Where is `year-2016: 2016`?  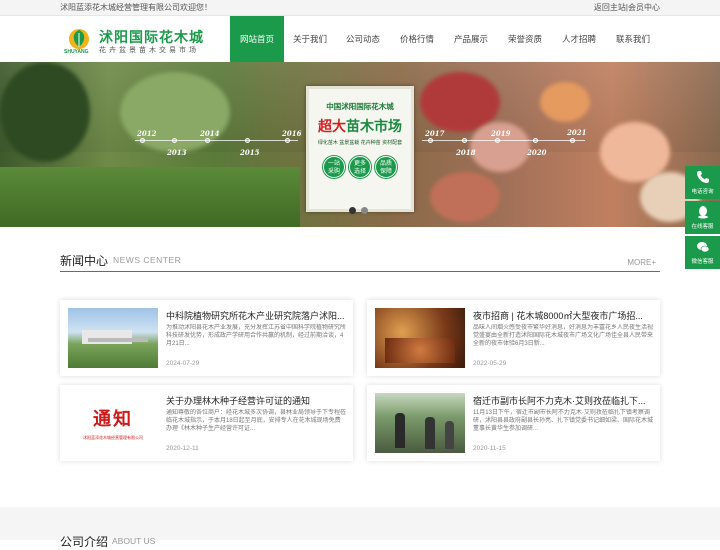
year-2016: 2016 is located at coordinates (292, 133).